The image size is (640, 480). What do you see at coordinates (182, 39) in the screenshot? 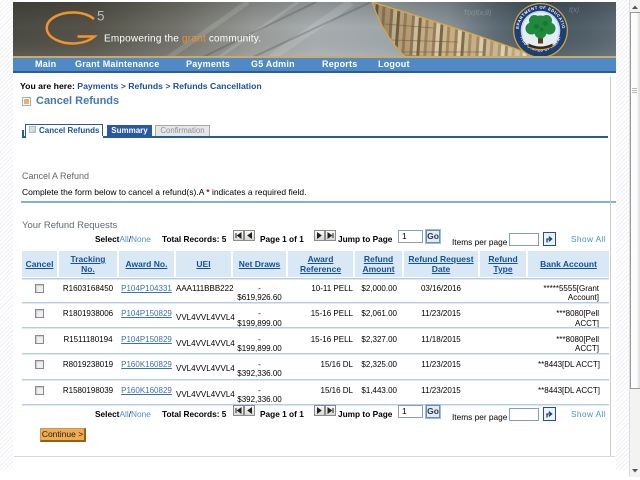
I see `svg-text:Empowering the grant community: Empowering the grant community.` at bounding box center [182, 39].